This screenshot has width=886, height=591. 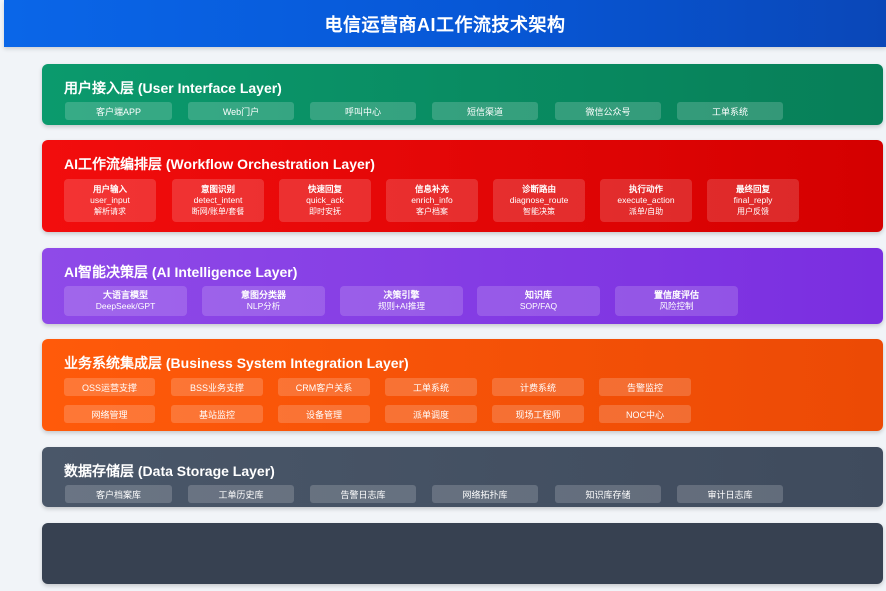 What do you see at coordinates (217, 387) in the screenshot?
I see `biz-item-bss: BSS业务支撑` at bounding box center [217, 387].